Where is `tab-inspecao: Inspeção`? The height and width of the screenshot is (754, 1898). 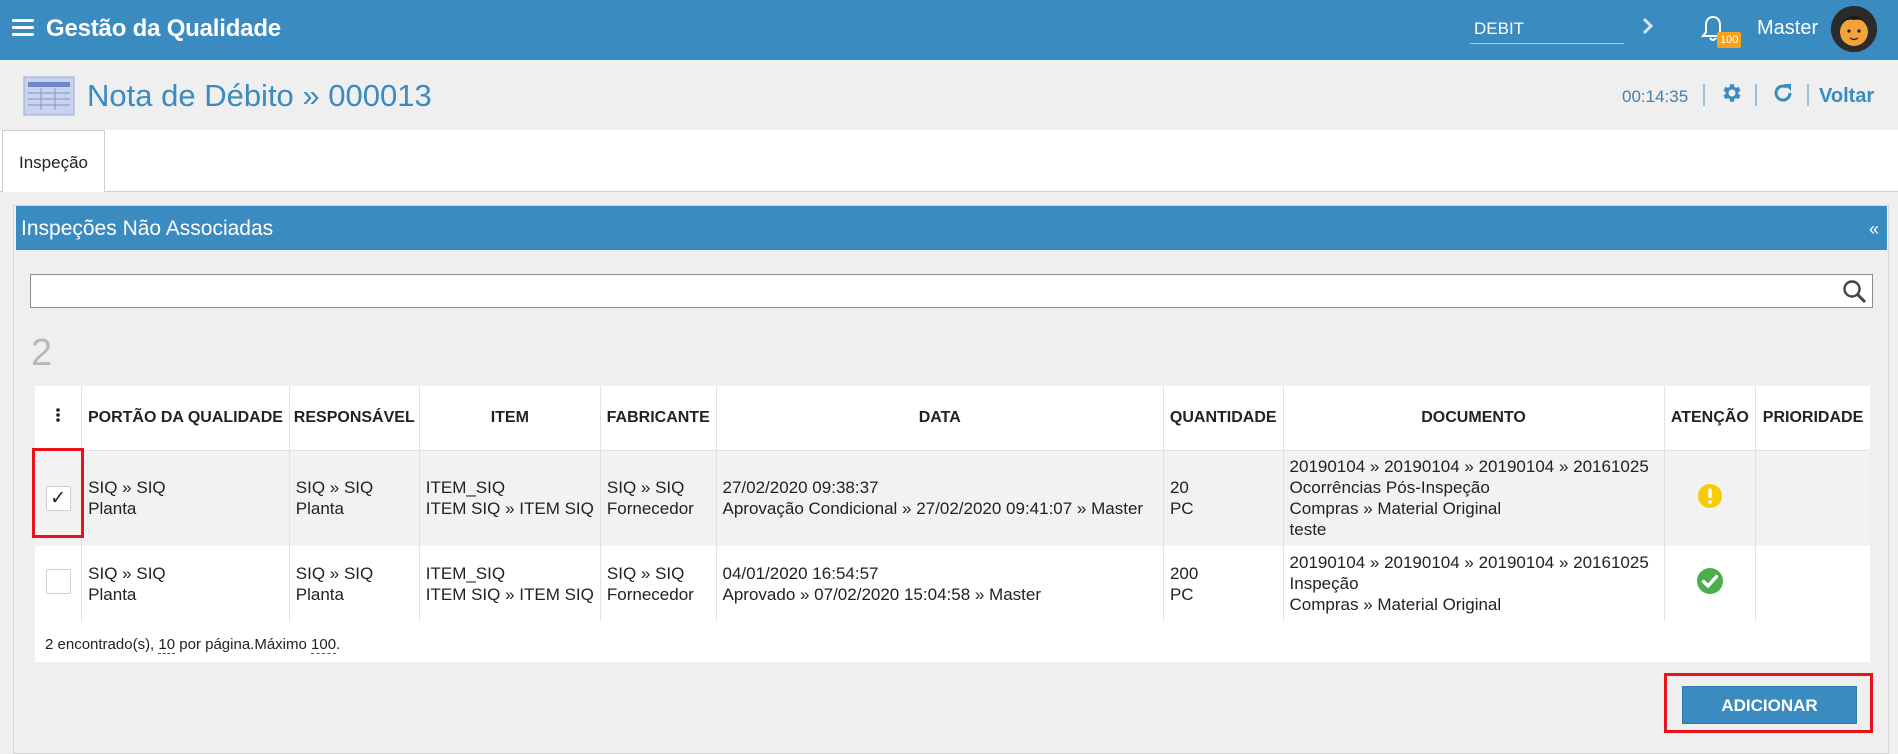 tab-inspecao: Inspeção is located at coordinates (53, 161).